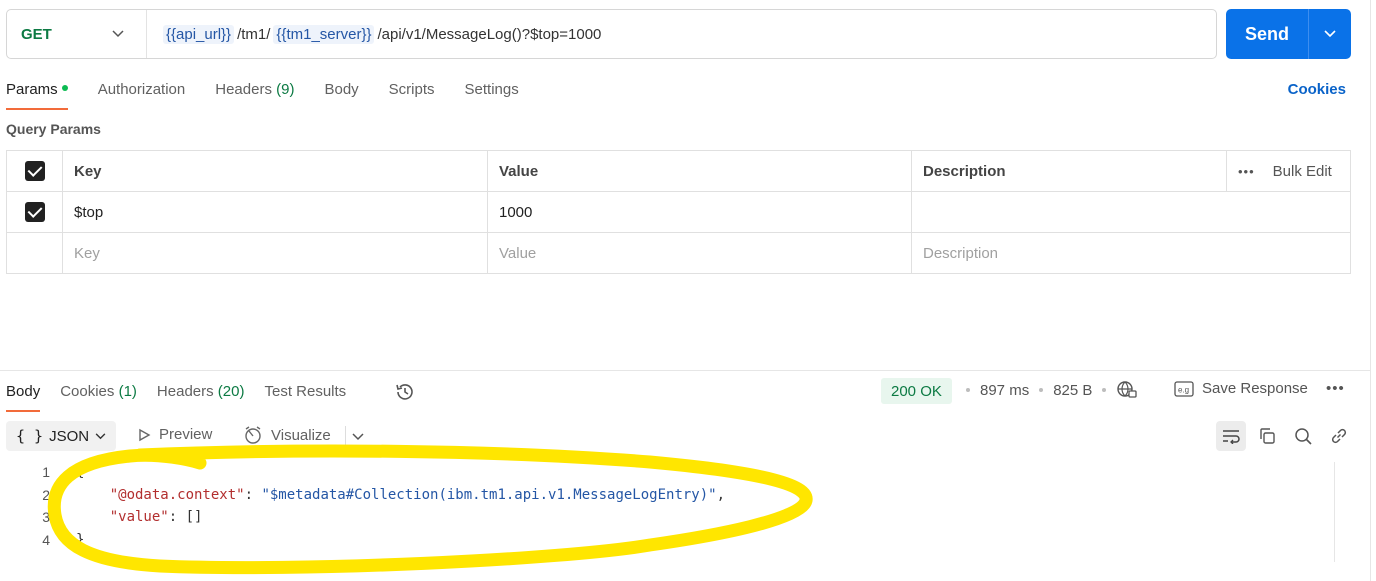  Describe the element at coordinates (699, 171) in the screenshot. I see `column-header-value: Value` at that location.